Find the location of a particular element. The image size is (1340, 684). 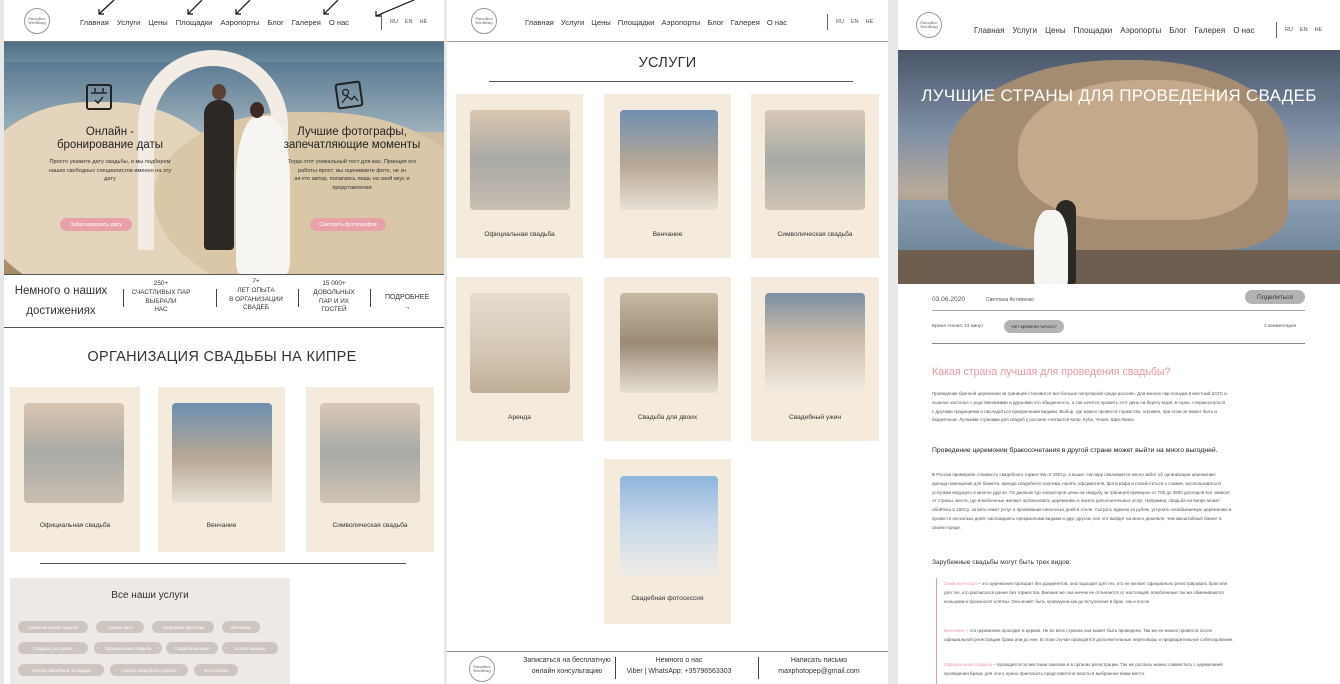

card-label: Свадебный ужин is located at coordinates (815, 417).